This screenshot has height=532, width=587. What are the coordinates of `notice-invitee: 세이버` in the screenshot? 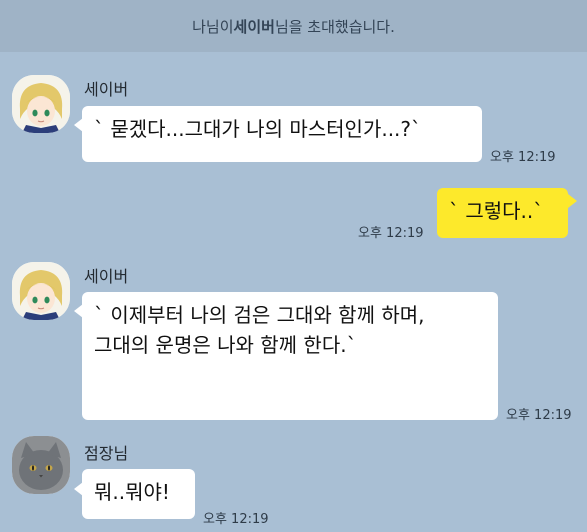 It's located at (254, 26).